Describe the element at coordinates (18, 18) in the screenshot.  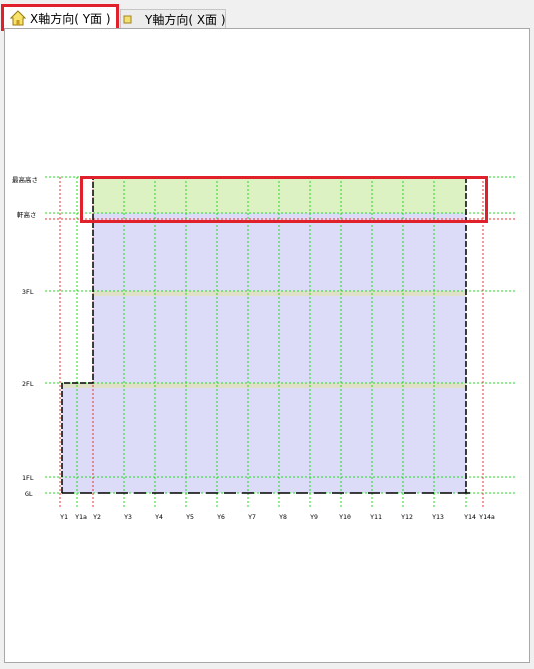
I see `home-icon` at that location.